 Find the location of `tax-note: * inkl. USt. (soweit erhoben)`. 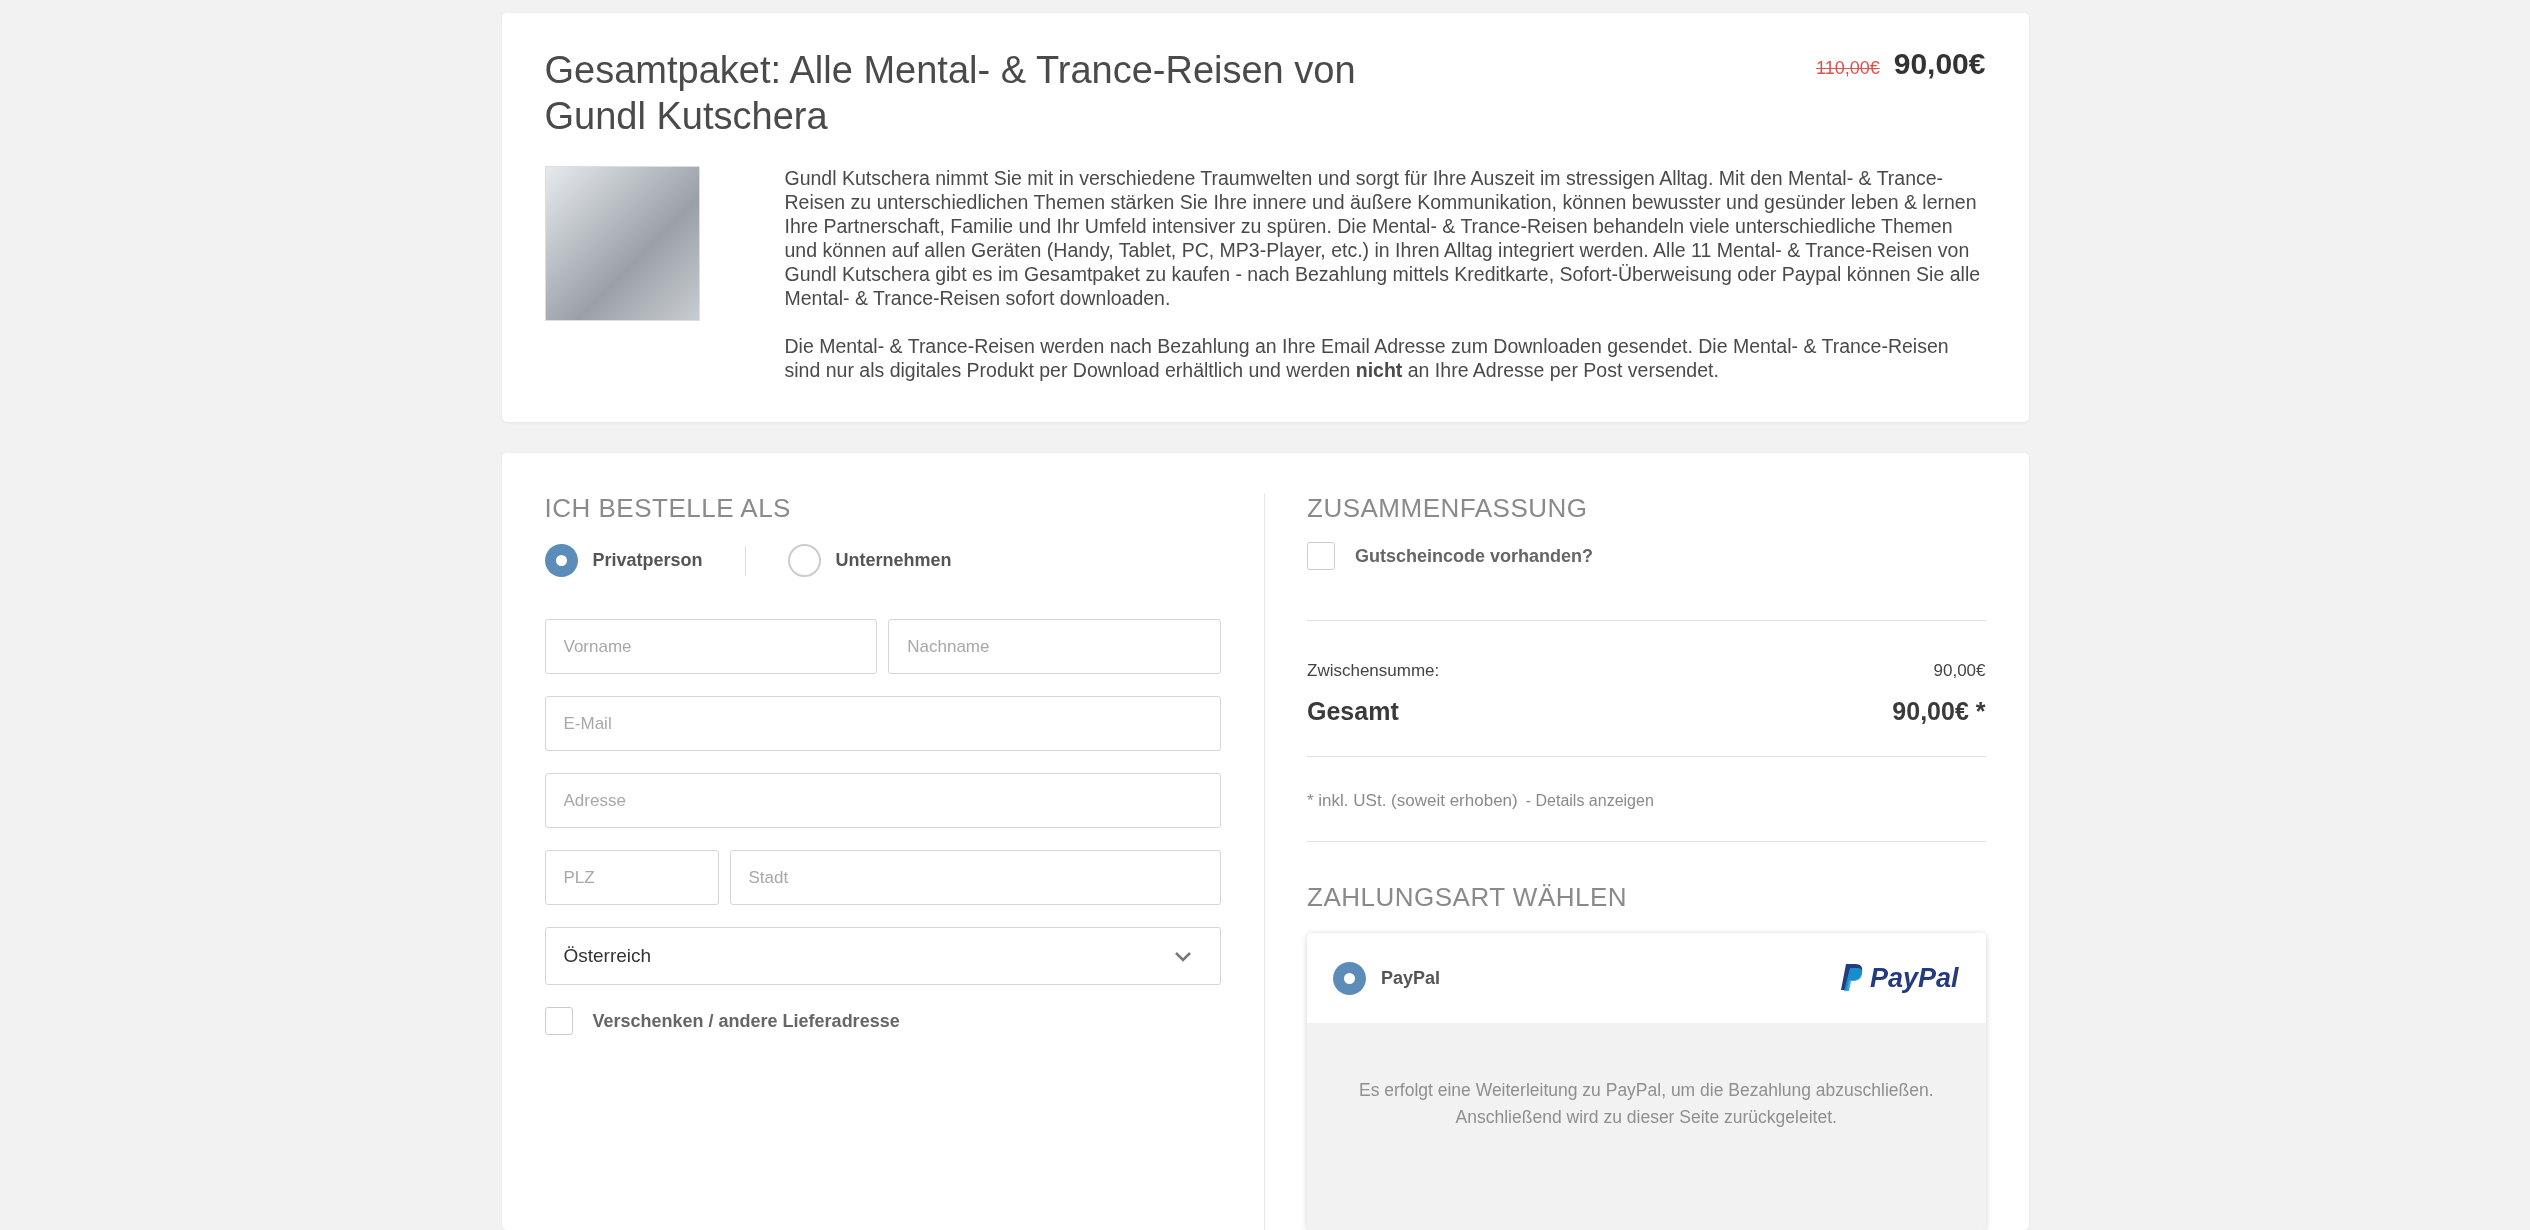

tax-note: * inkl. USt. (soweit erhoben) is located at coordinates (1412, 801).